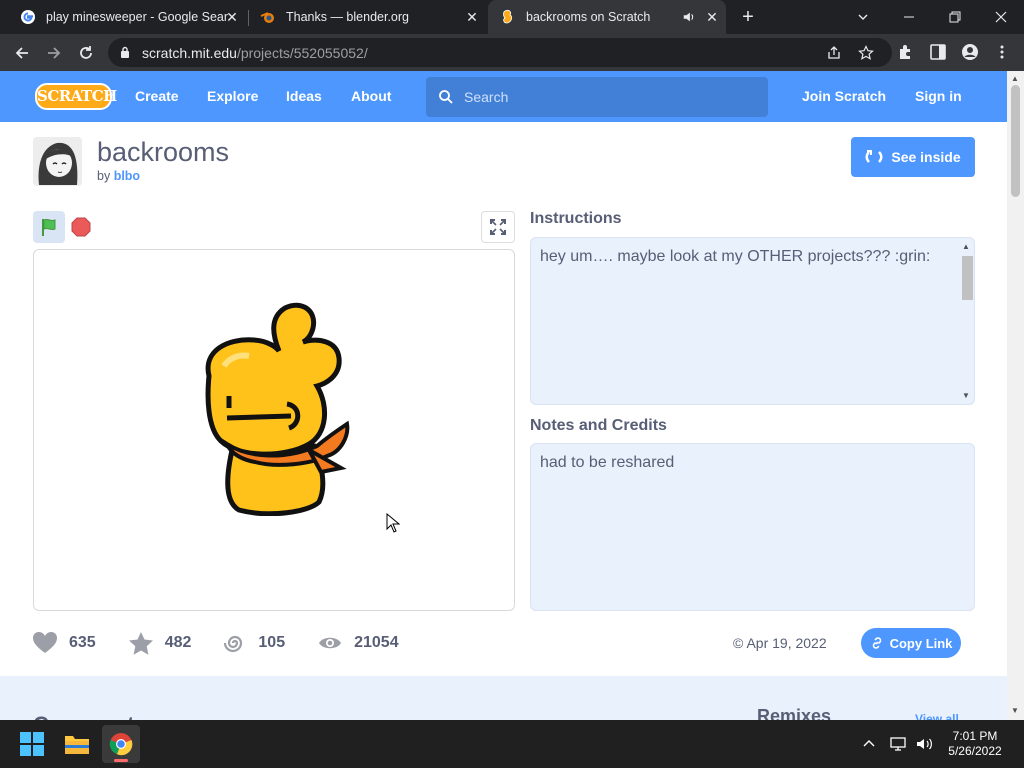 Image resolution: width=1024 pixels, height=768 pixels. What do you see at coordinates (938, 96) in the screenshot?
I see `sign-in-link: Sign in` at bounding box center [938, 96].